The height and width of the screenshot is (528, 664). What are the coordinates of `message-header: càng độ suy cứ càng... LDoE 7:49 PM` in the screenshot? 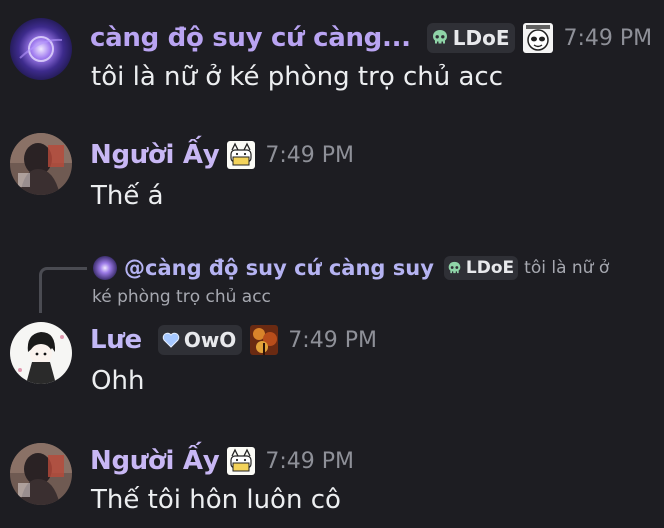 It's located at (371, 38).